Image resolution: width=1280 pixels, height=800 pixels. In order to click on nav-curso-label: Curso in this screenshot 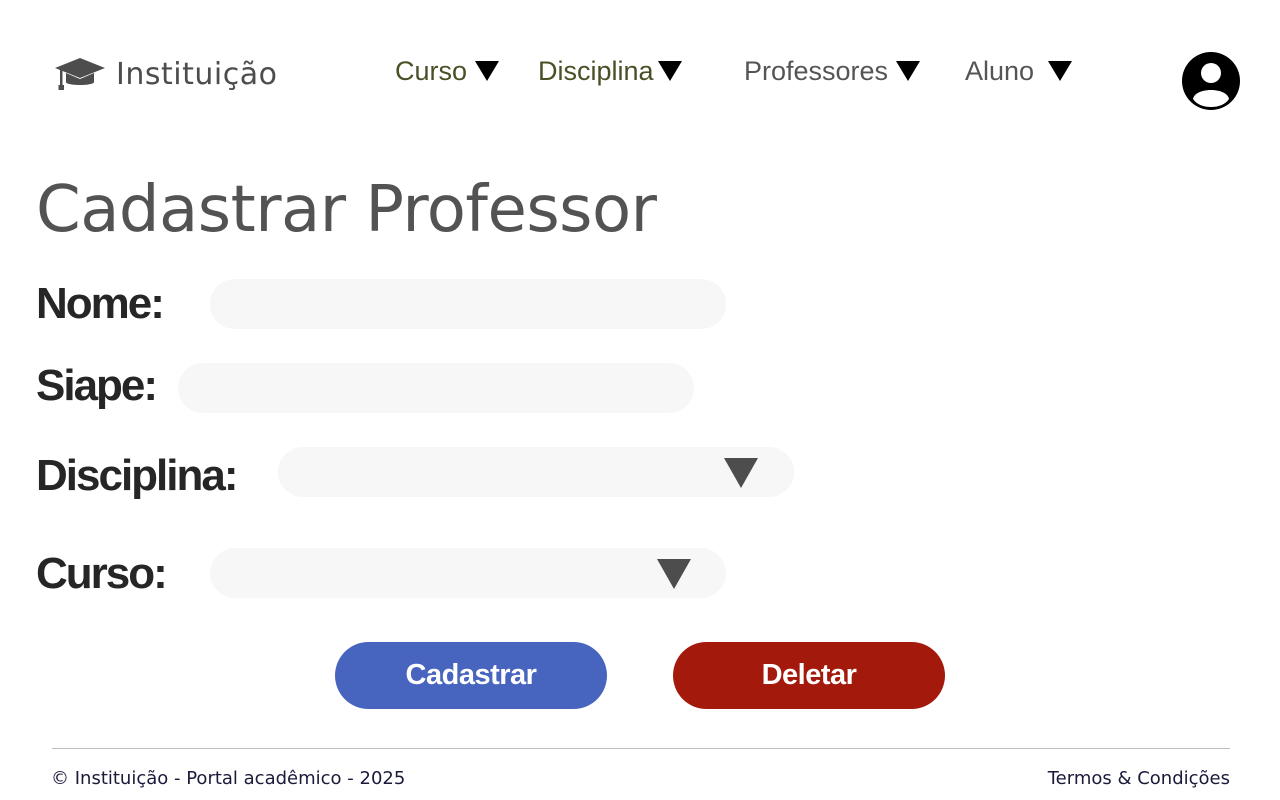, I will do `click(431, 71)`.